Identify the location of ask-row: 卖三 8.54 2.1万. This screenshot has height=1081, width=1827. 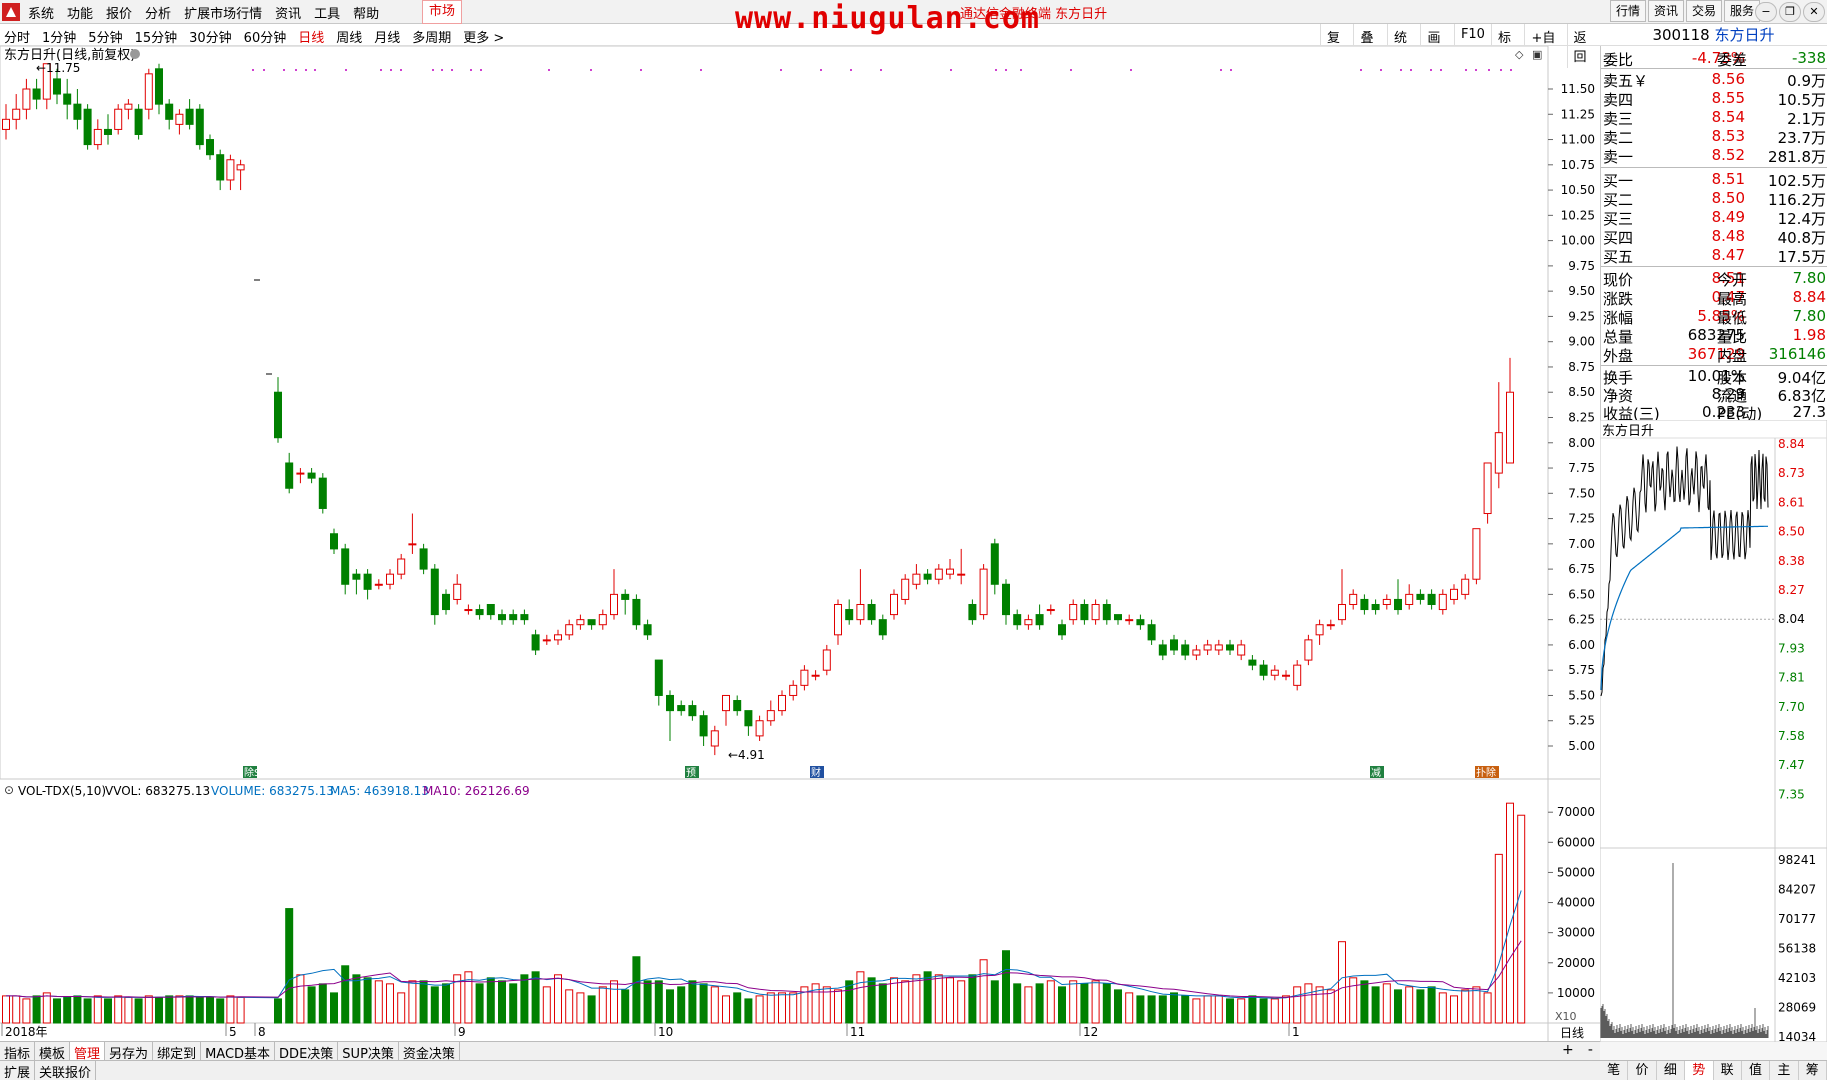
(1714, 118).